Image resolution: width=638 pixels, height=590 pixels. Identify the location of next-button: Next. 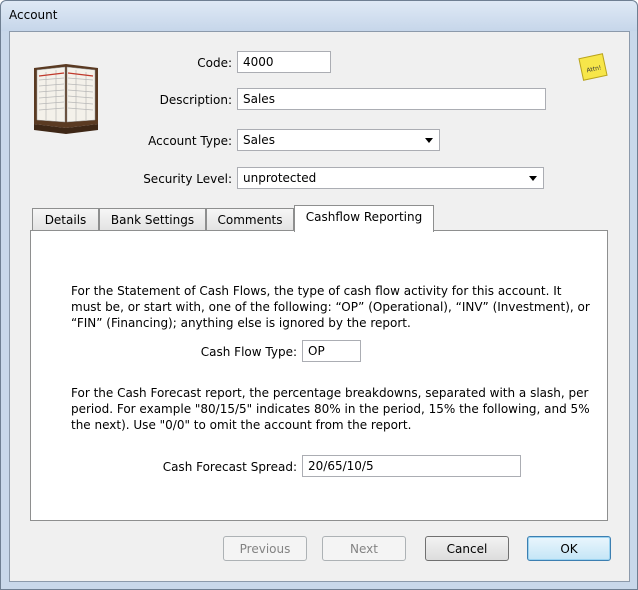
(364, 548).